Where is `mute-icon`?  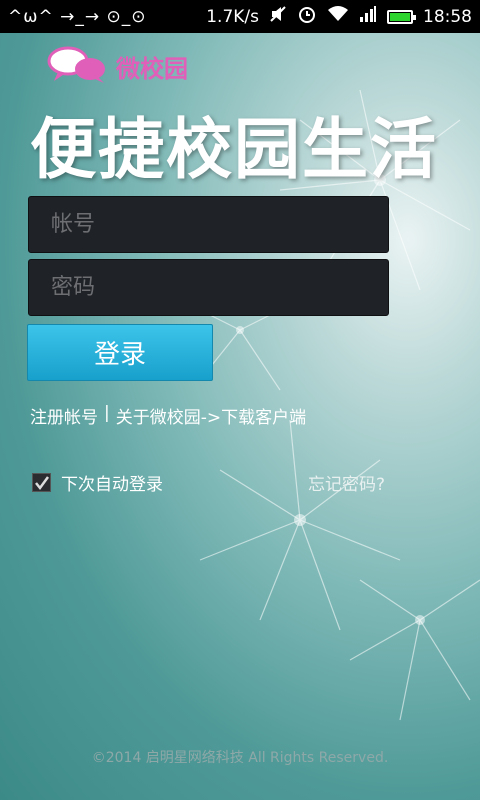
mute-icon is located at coordinates (278, 16).